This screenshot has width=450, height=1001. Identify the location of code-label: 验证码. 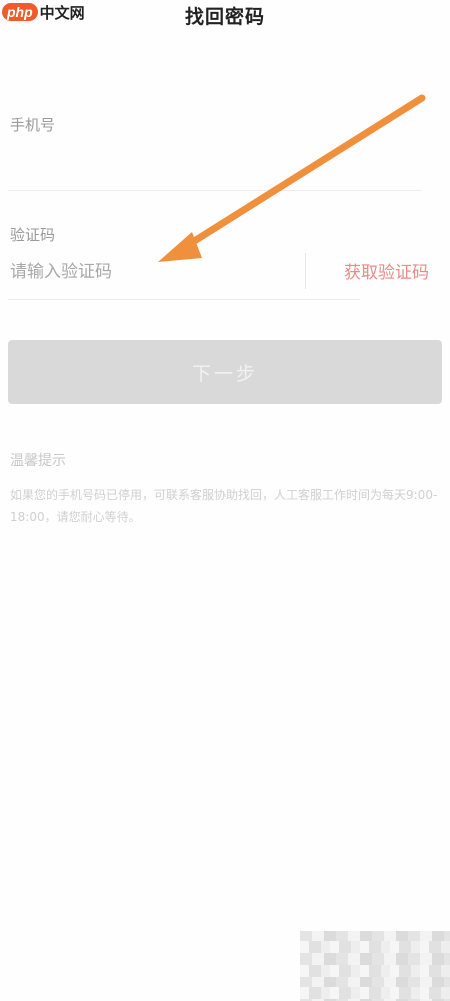
(33, 235).